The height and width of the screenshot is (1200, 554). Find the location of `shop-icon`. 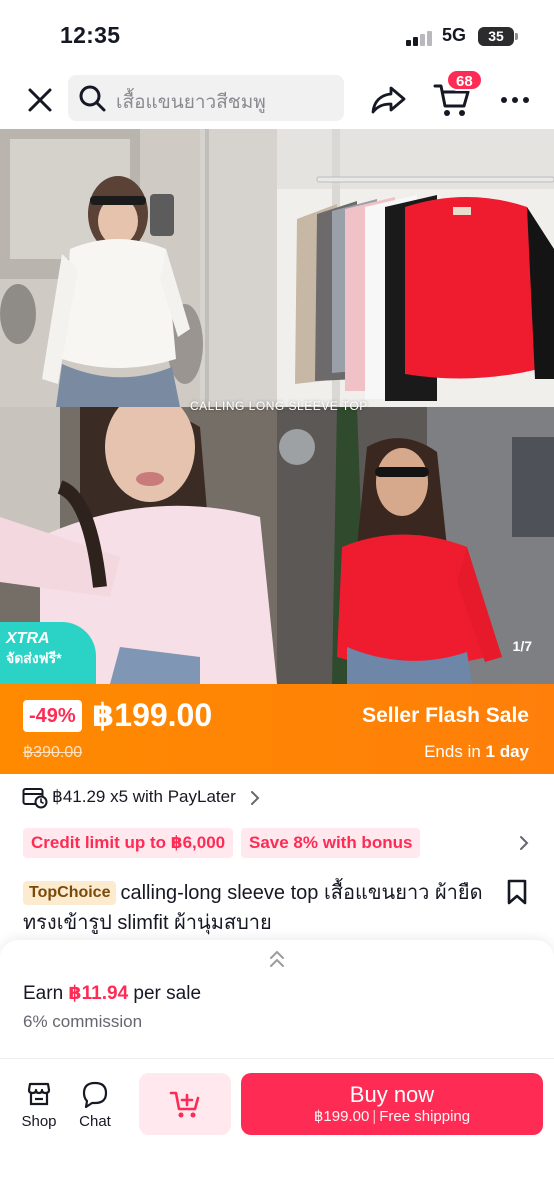

shop-icon is located at coordinates (39, 1094).